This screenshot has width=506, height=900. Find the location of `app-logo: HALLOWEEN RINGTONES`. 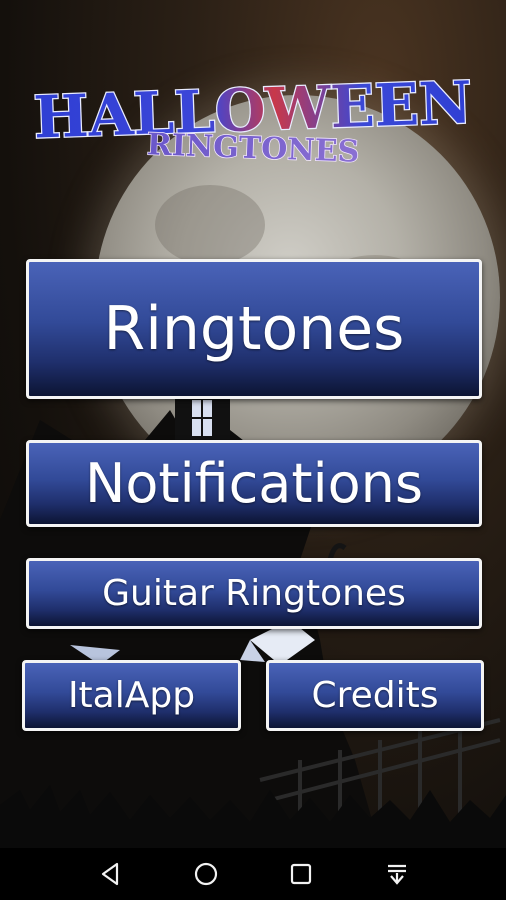

app-logo: HALLOWEEN RINGTONES is located at coordinates (252, 118).